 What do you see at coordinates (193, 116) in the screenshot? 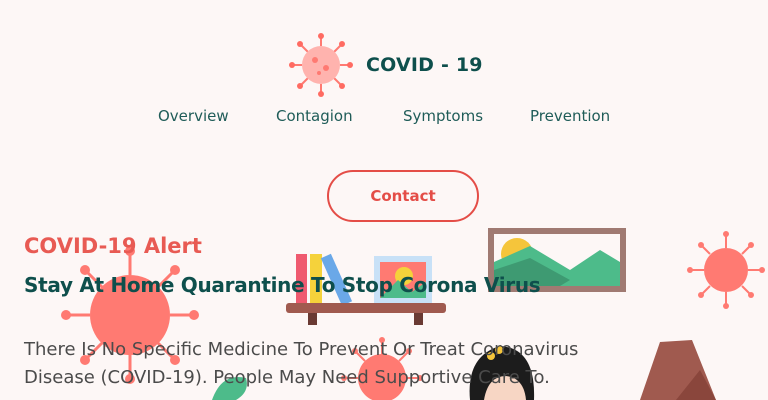
I see `nav-item-overview: Overview` at bounding box center [193, 116].